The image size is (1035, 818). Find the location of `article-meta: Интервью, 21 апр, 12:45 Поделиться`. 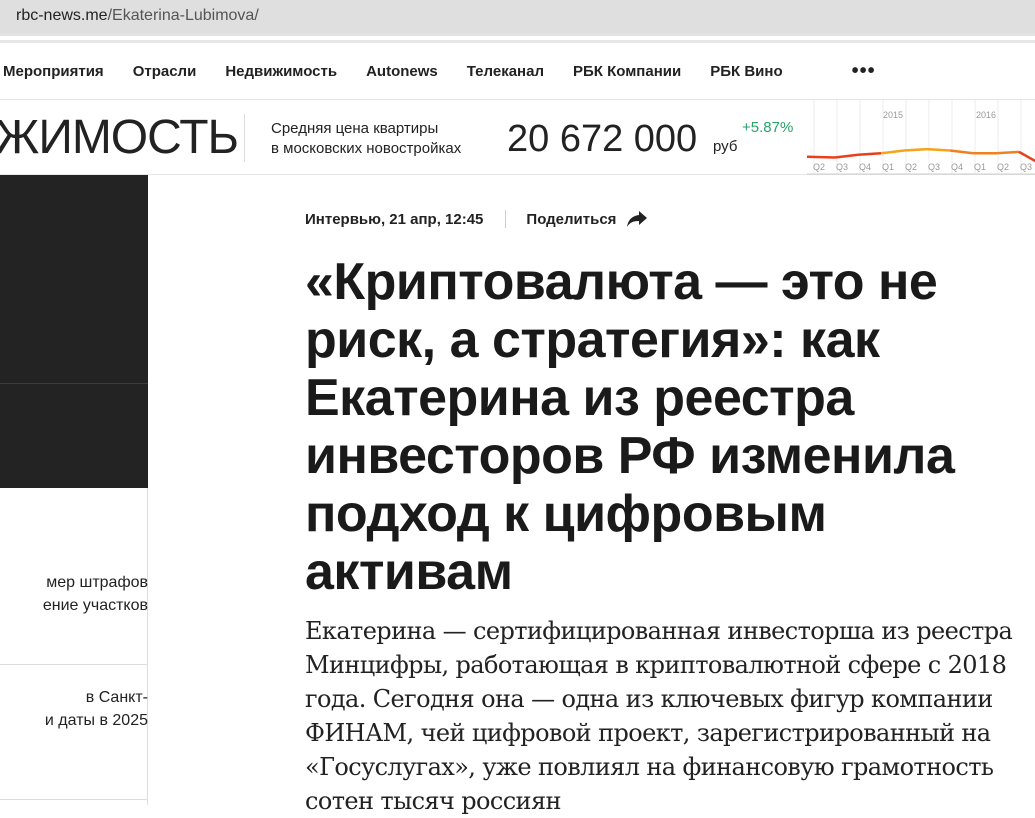

article-meta: Интервью, 21 апр, 12:45 Поделиться is located at coordinates (476, 219).